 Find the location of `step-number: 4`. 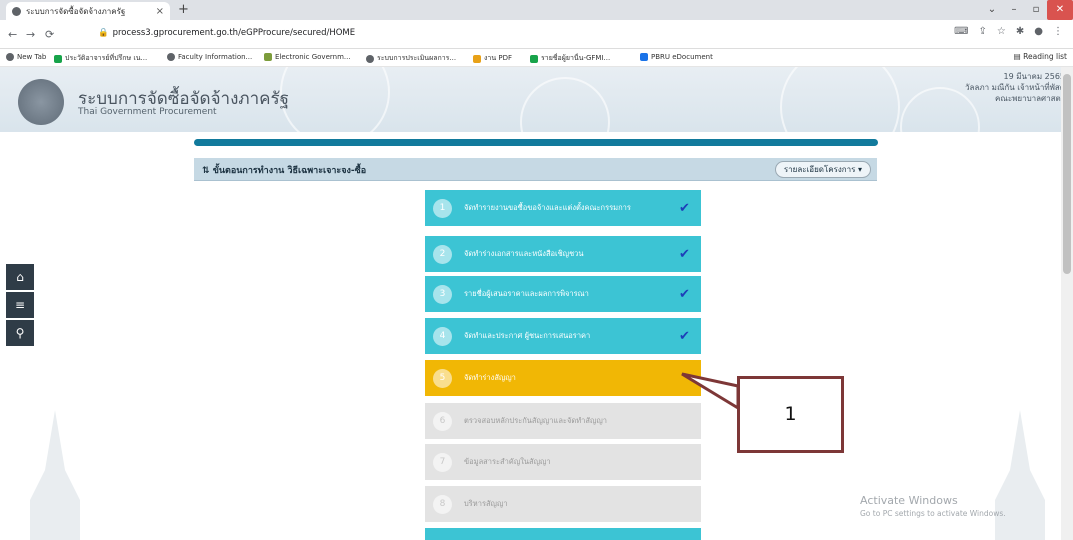

step-number: 4 is located at coordinates (442, 336).